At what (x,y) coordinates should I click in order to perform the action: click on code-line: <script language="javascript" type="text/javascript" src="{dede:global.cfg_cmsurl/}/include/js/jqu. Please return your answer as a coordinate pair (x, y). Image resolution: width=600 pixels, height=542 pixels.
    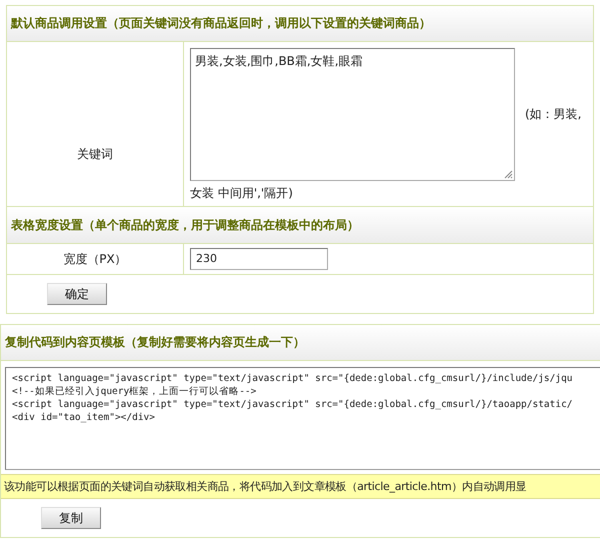
    Looking at the image, I should click on (293, 378).